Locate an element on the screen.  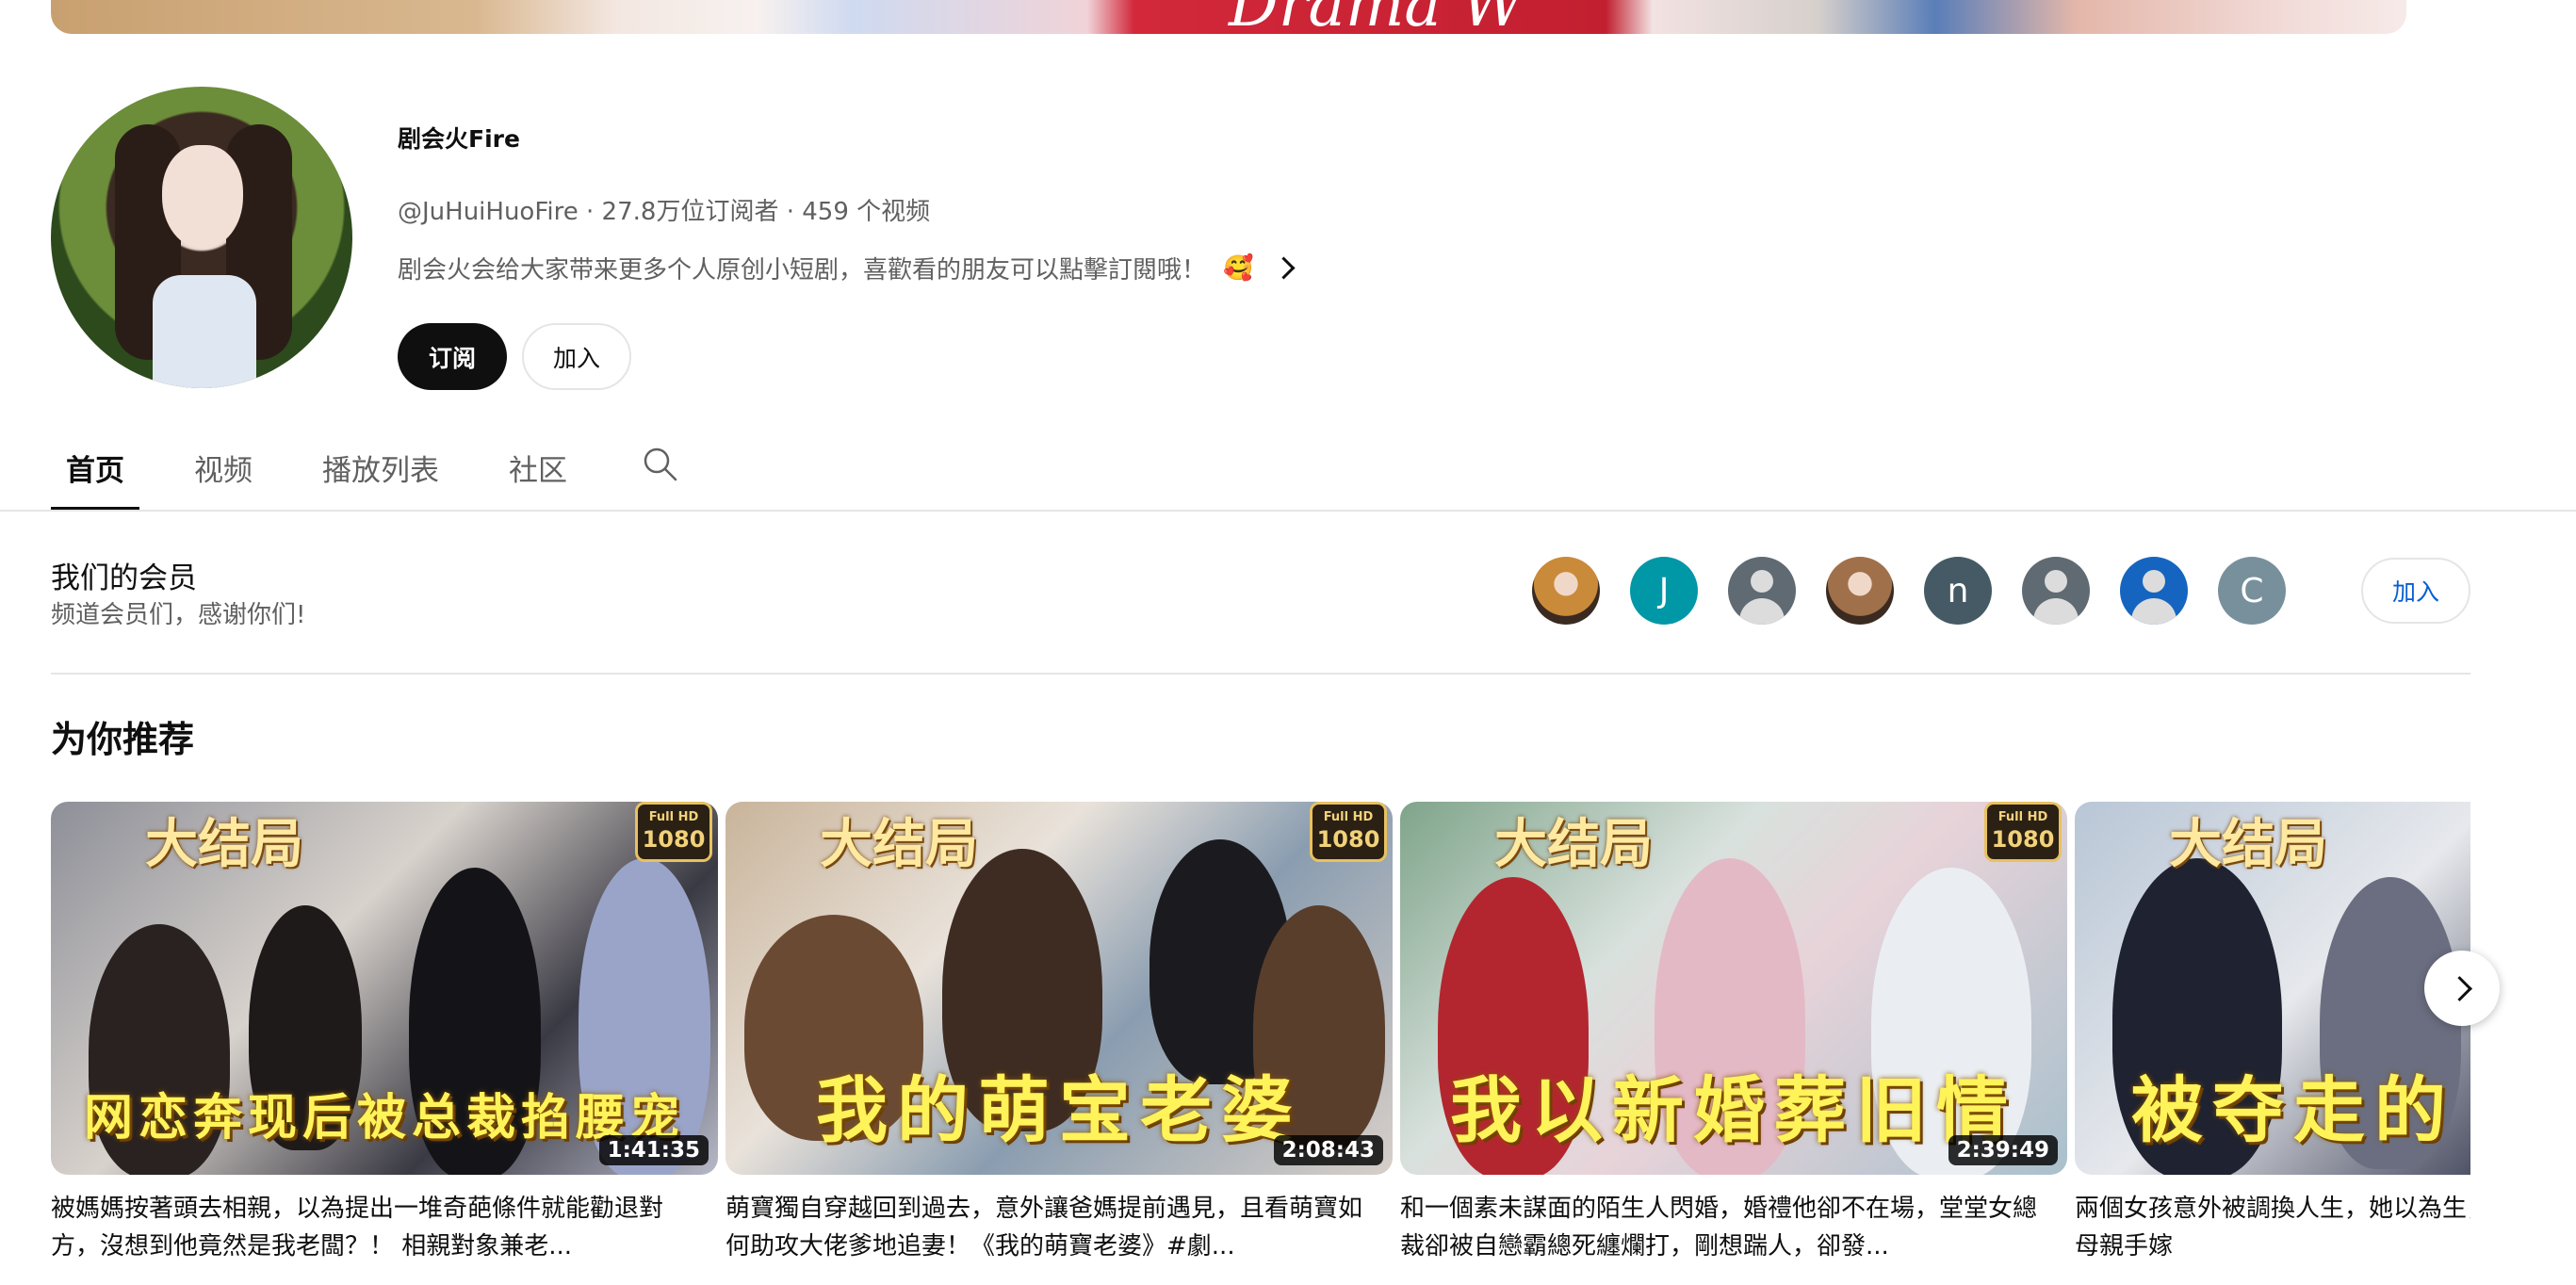
member-avatar-letter: n is located at coordinates (1958, 591).